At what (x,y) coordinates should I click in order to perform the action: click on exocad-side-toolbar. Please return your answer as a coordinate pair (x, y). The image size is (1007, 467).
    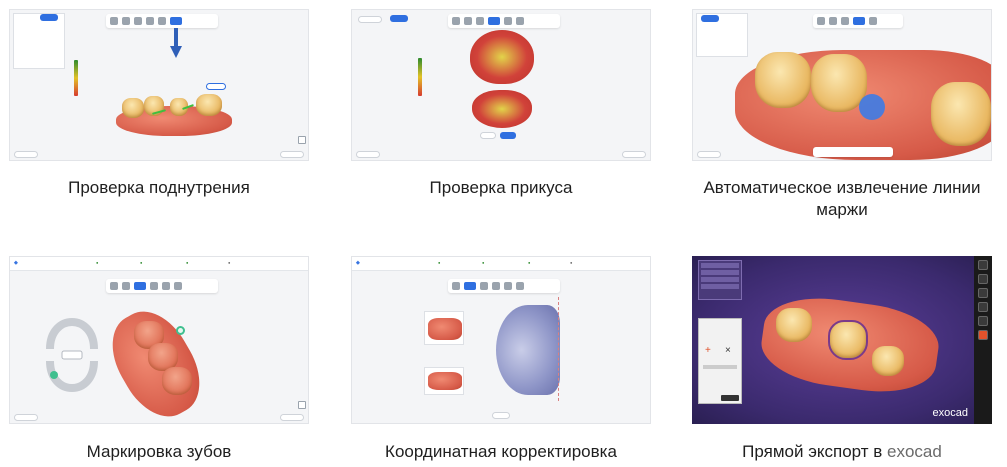
    Looking at the image, I should click on (983, 340).